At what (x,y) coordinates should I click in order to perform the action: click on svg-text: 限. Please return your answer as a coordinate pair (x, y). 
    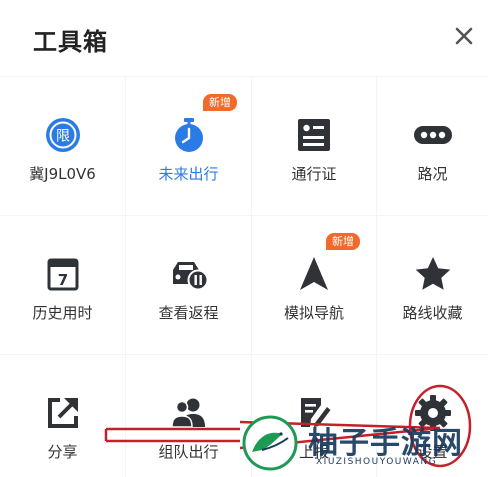
    Looking at the image, I should click on (63, 137).